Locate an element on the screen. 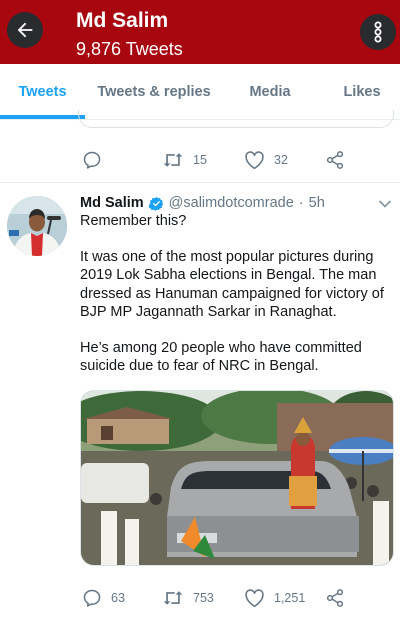 This screenshot has height=624, width=400. previous-tweet-actions: 15 32 is located at coordinates (200, 160).